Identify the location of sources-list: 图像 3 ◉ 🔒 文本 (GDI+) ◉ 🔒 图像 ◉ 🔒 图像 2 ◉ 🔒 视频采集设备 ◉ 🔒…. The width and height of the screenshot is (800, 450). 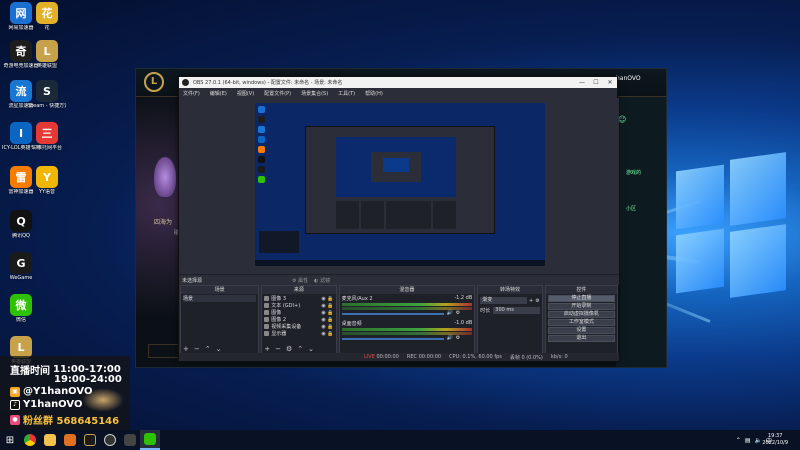
(298, 316).